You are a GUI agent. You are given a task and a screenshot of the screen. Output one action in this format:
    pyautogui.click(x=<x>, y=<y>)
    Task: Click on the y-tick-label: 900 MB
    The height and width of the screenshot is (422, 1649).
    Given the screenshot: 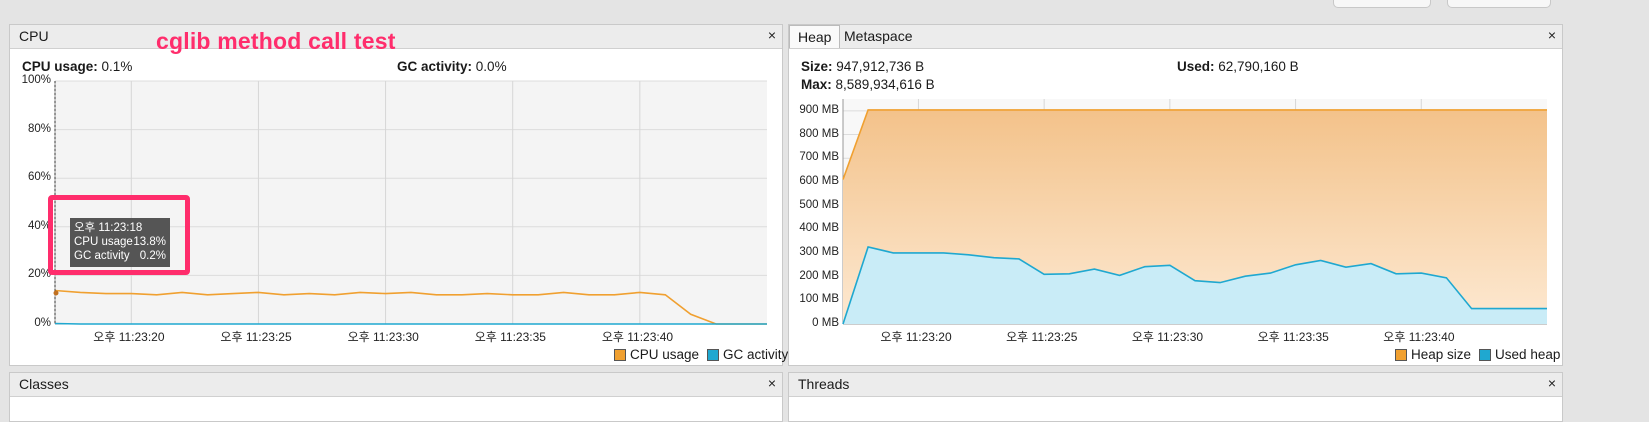 What is the action you would take?
    pyautogui.click(x=819, y=109)
    